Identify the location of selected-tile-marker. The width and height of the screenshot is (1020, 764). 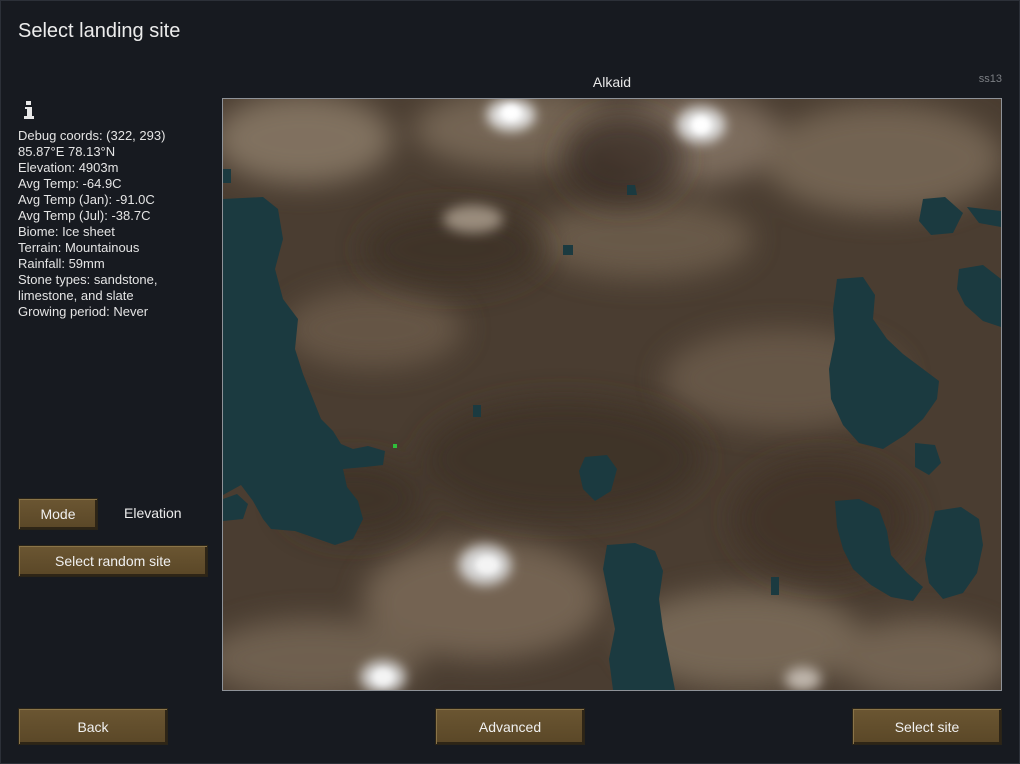
(395, 446).